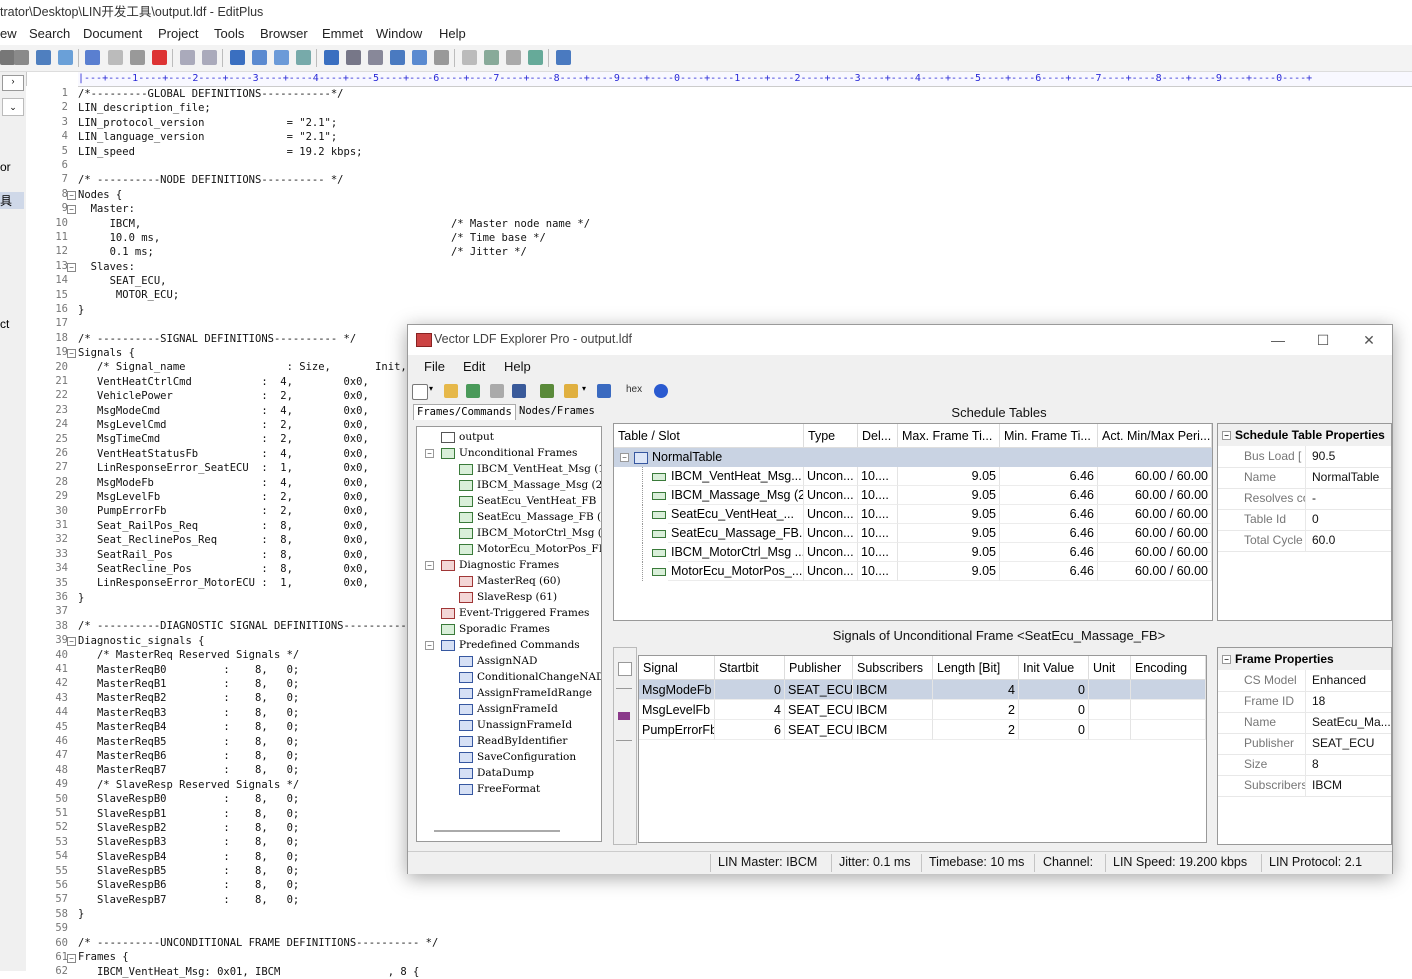 This screenshot has height=979, width=1412. I want to click on help-circle-icon, so click(661, 391).